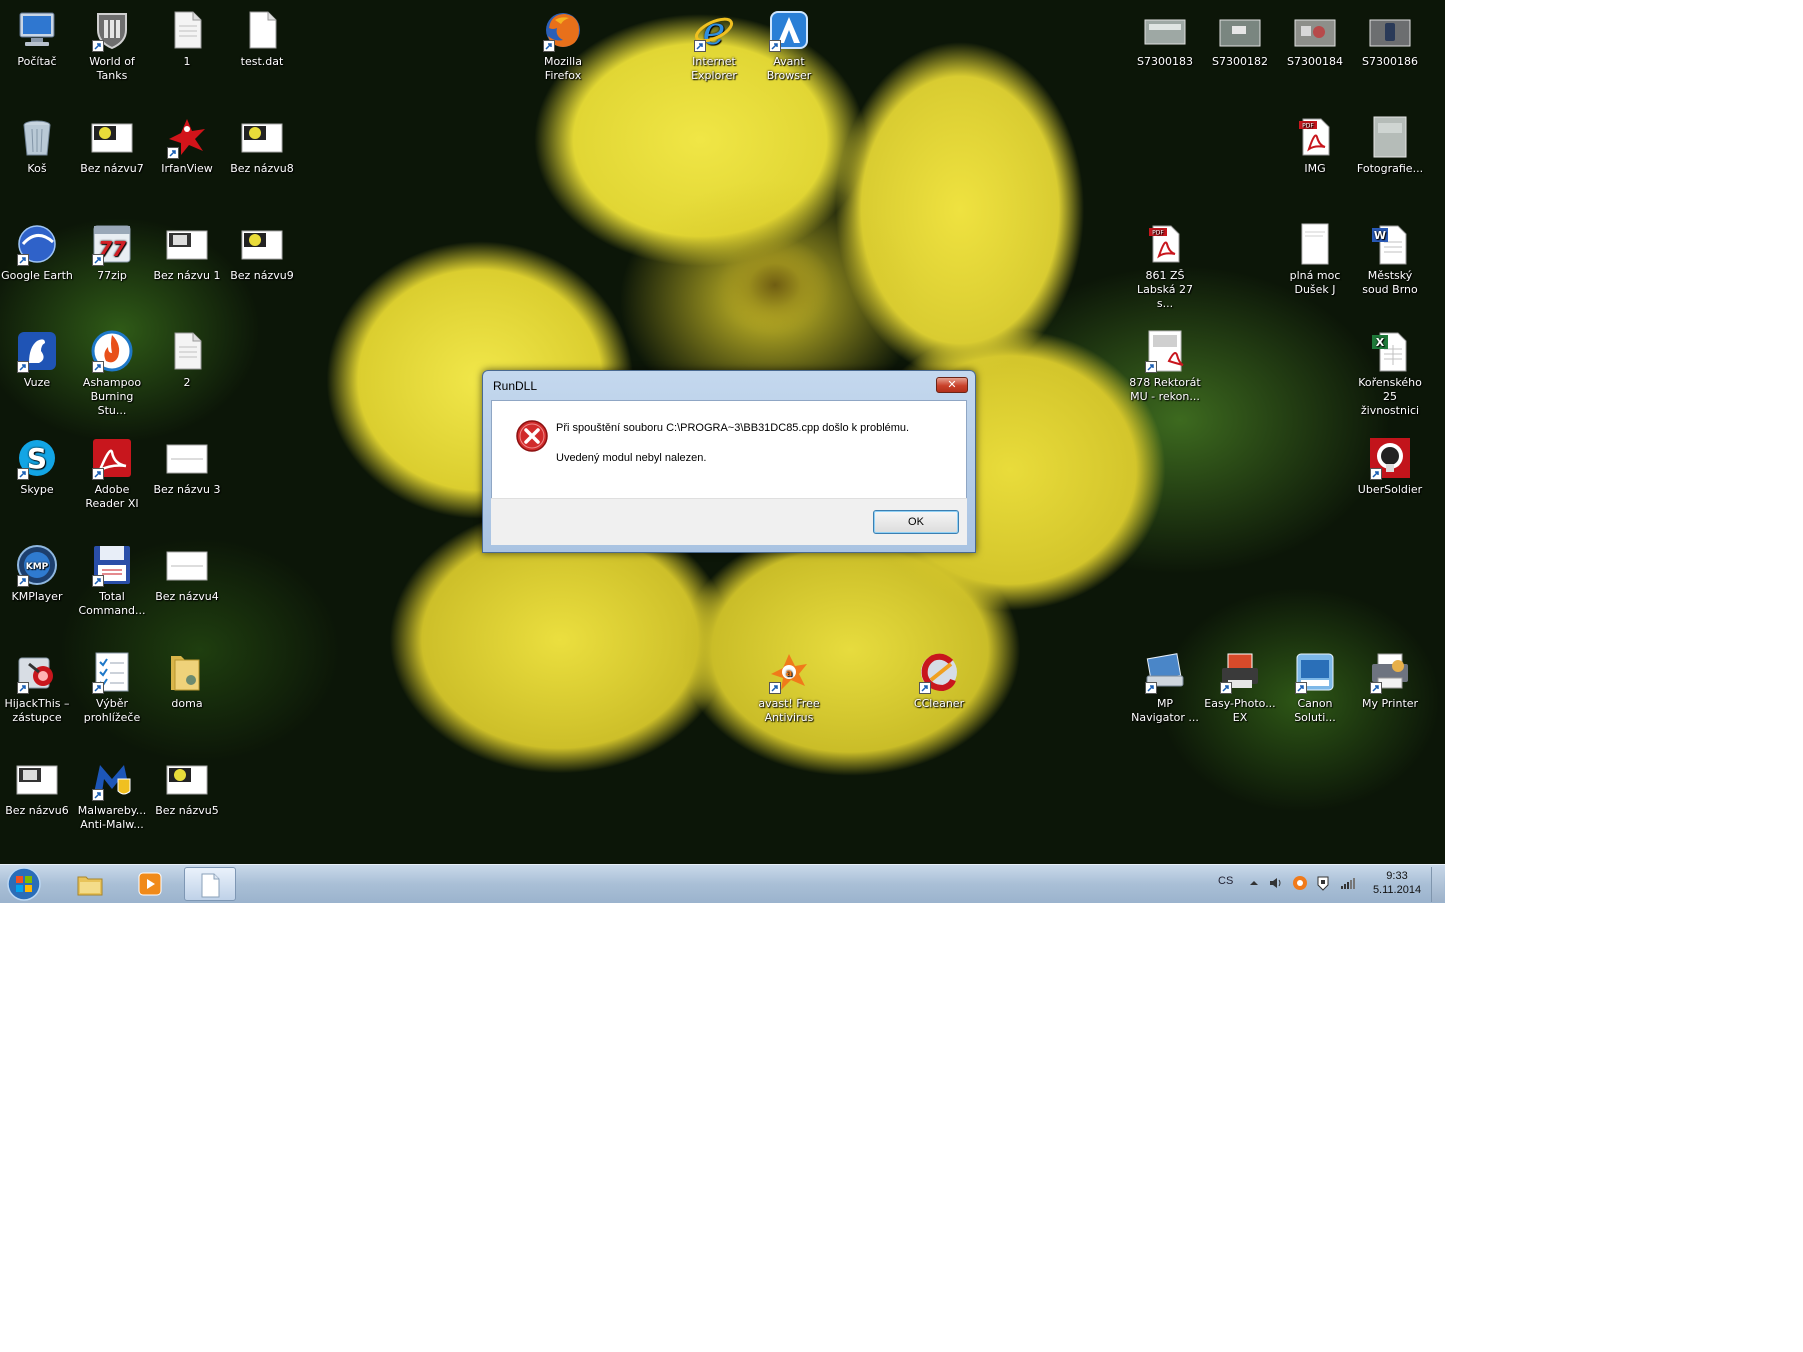 The width and height of the screenshot is (1803, 1352). I want to click on desktop-icon-internet-explorer: e Internet Explorer, so click(714, 45).